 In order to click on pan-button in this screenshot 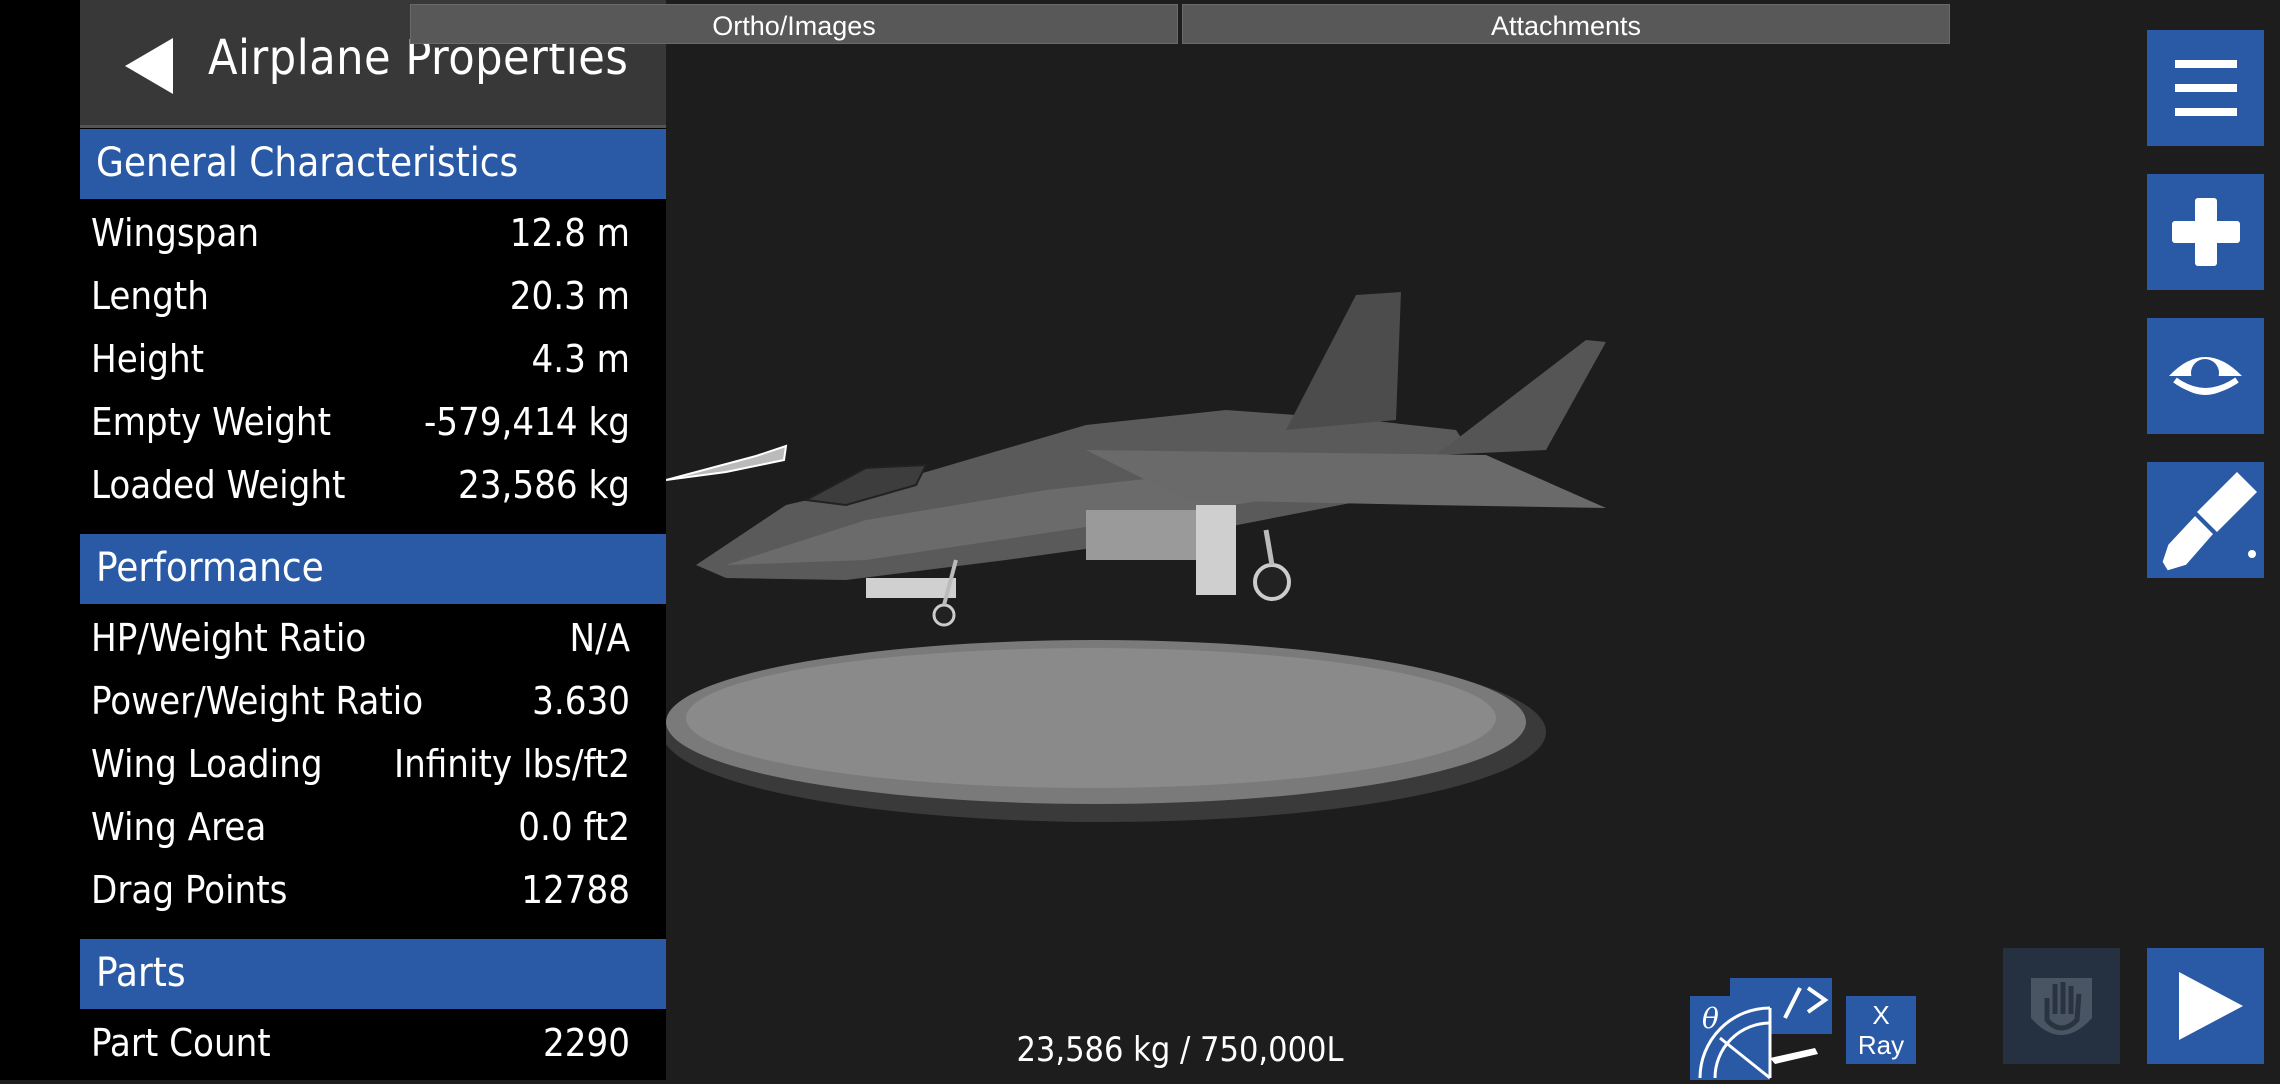, I will do `click(2061, 1006)`.